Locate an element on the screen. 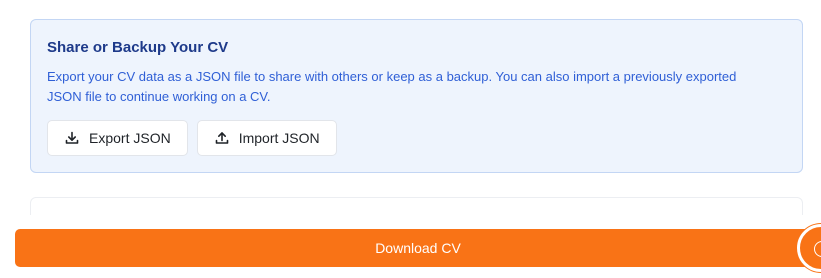 This screenshot has width=821, height=278. import-json-button: Import JSON is located at coordinates (266, 138).